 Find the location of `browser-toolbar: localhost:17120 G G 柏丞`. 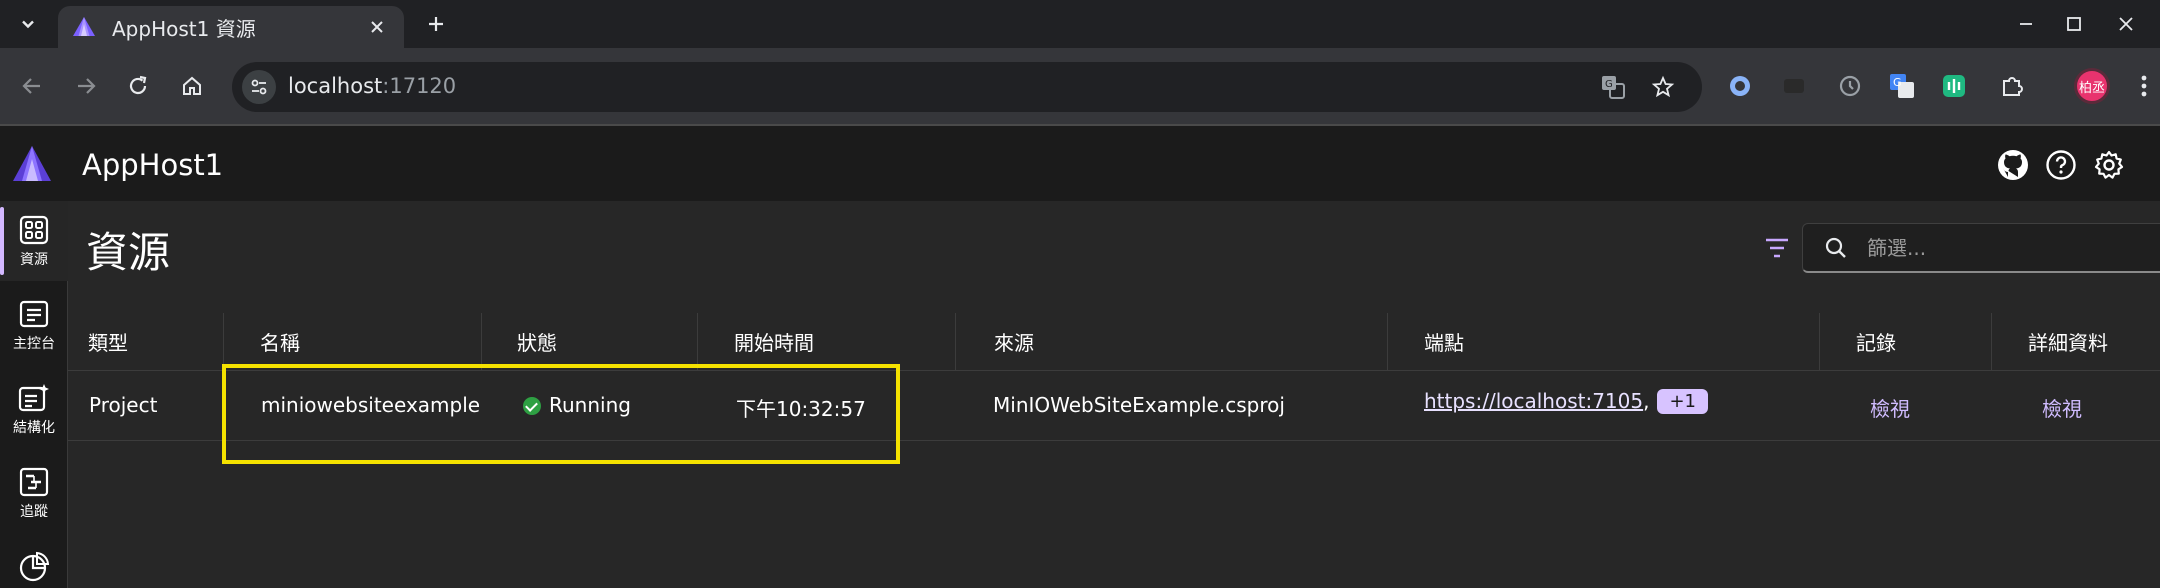

browser-toolbar: localhost:17120 G G 柏丞 is located at coordinates (1080, 86).